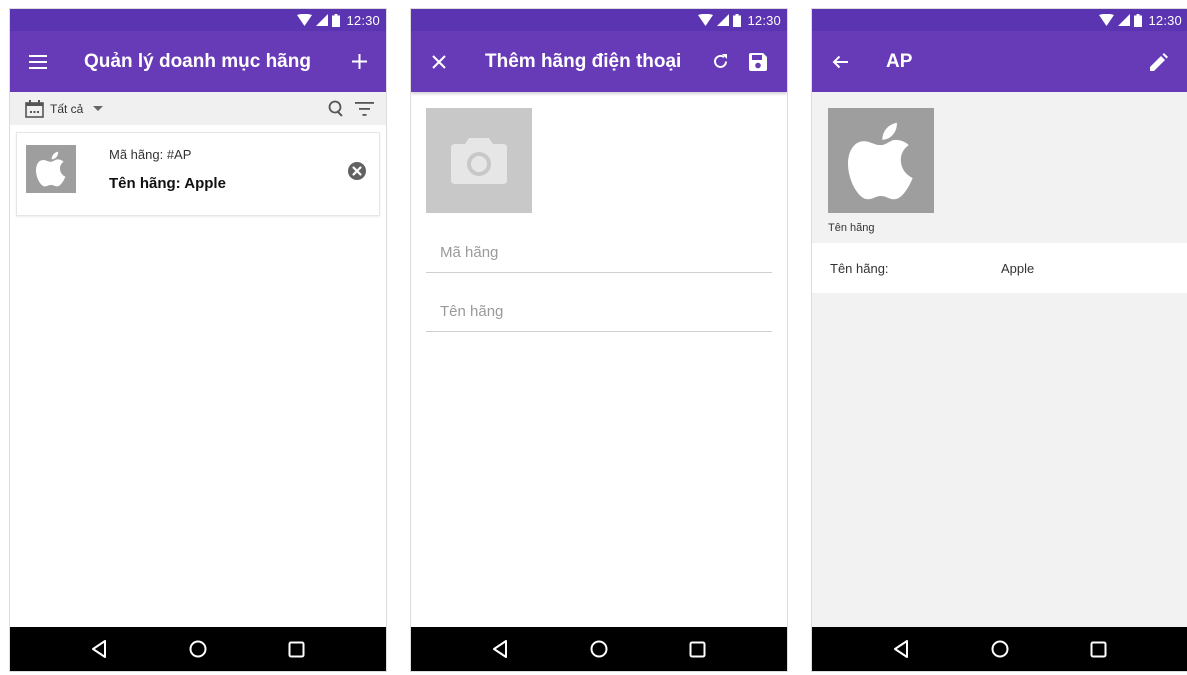  What do you see at coordinates (599, 312) in the screenshot?
I see `brand-name-input: Tên hãng` at bounding box center [599, 312].